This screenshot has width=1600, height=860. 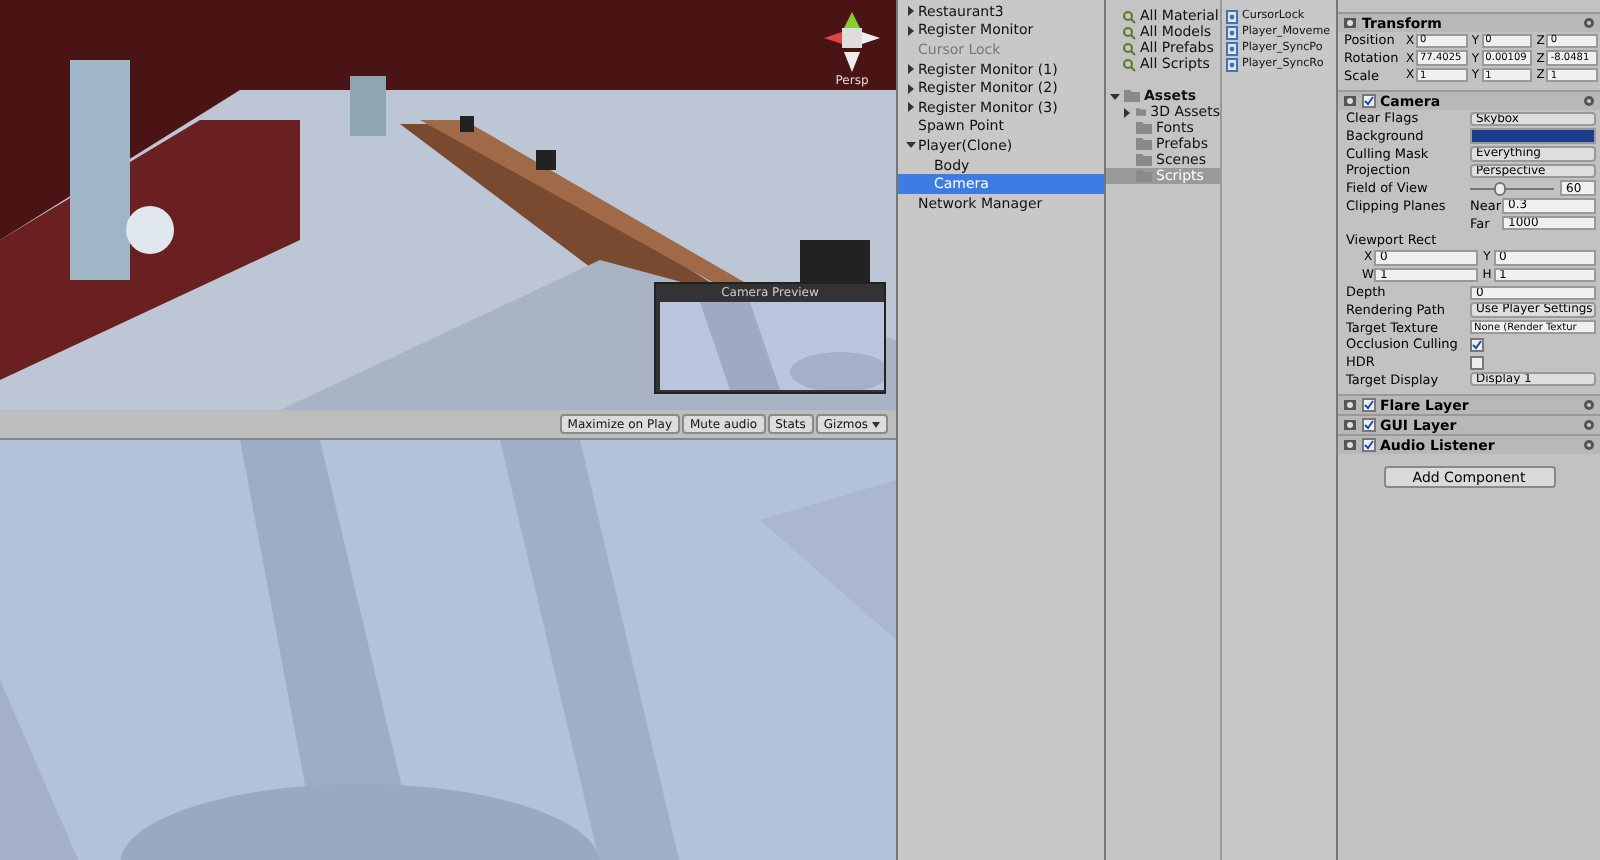 I want to click on color-field, so click(x=1533, y=136).